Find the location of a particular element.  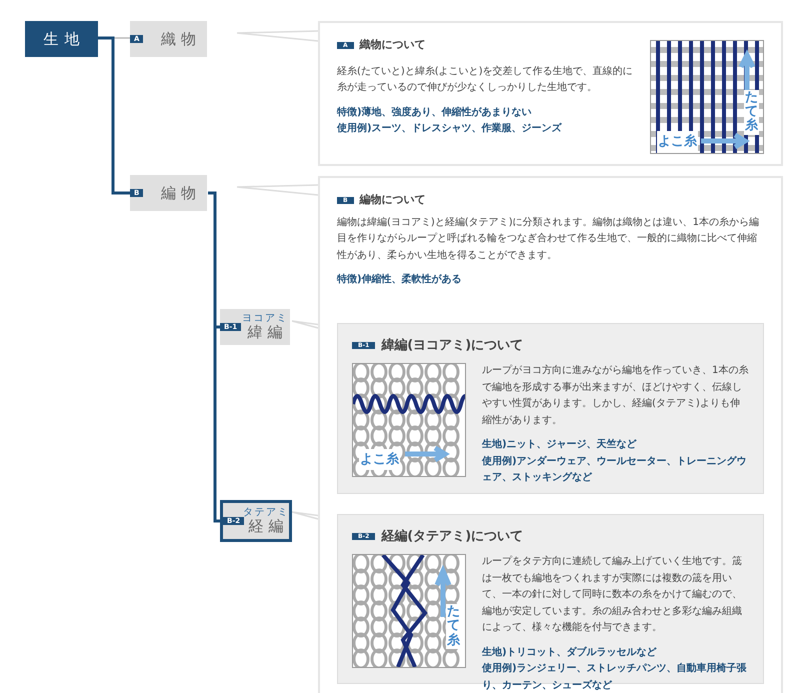

description-text: 編物は緯編(ヨコアミ)と経編(タテアミ)に分類されます。編物は織物とは違い、1本の糸から編目を作りながらループと呼ばれる輪をつなぎ合わせて作る生地で、一般的に織物に比べて伸縮性があり、柔らかい生地を得ることができます。 is located at coordinates (548, 239).